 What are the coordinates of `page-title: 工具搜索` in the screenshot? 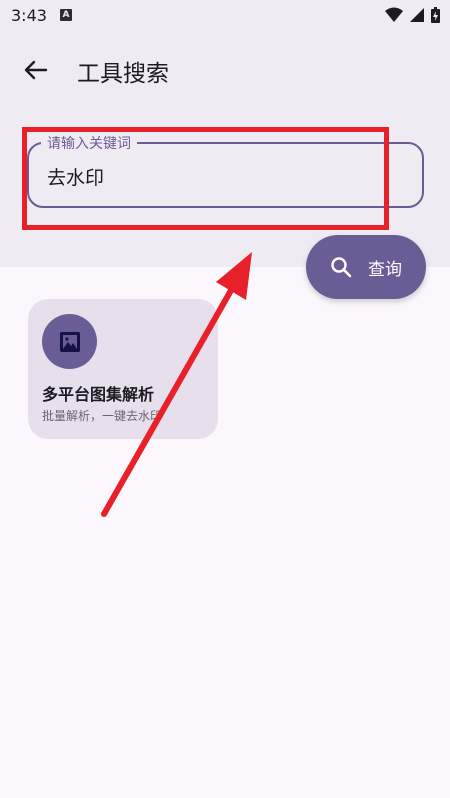 It's located at (123, 74).